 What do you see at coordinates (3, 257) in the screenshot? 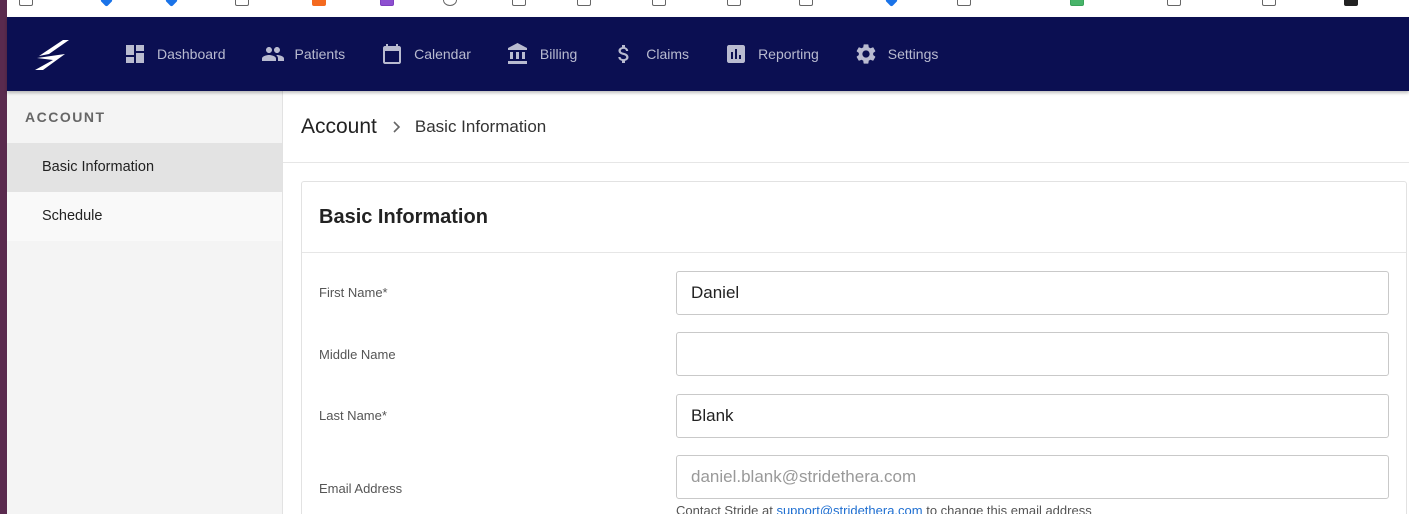
I see `desktop-edge` at bounding box center [3, 257].